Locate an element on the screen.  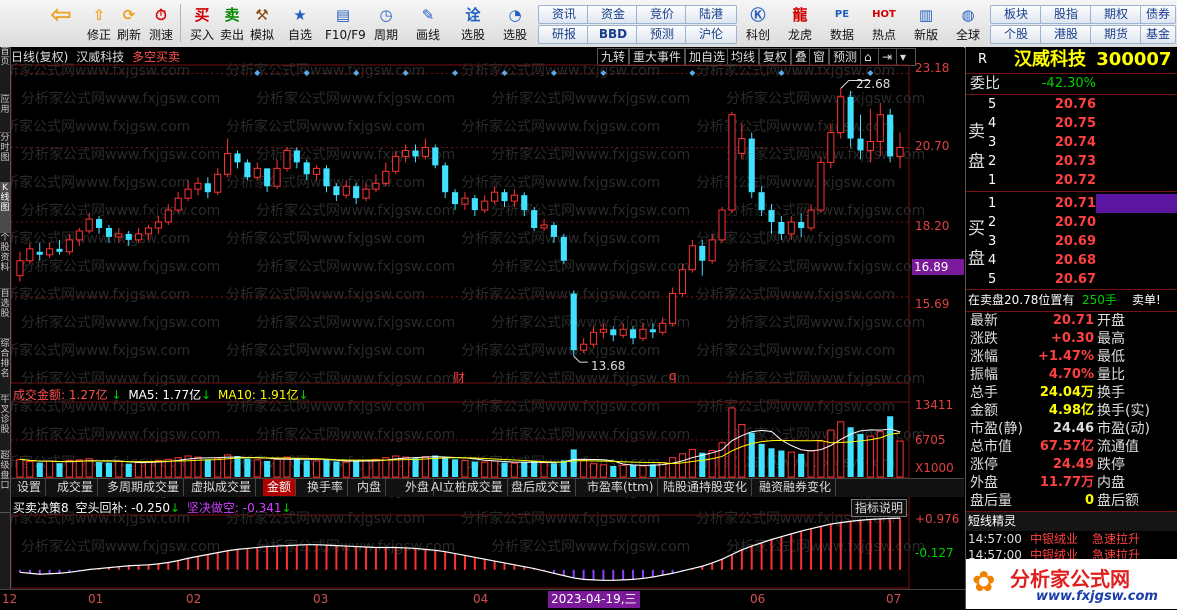
stat-label2-6: 市盈(动) is located at coordinates (1123, 429).